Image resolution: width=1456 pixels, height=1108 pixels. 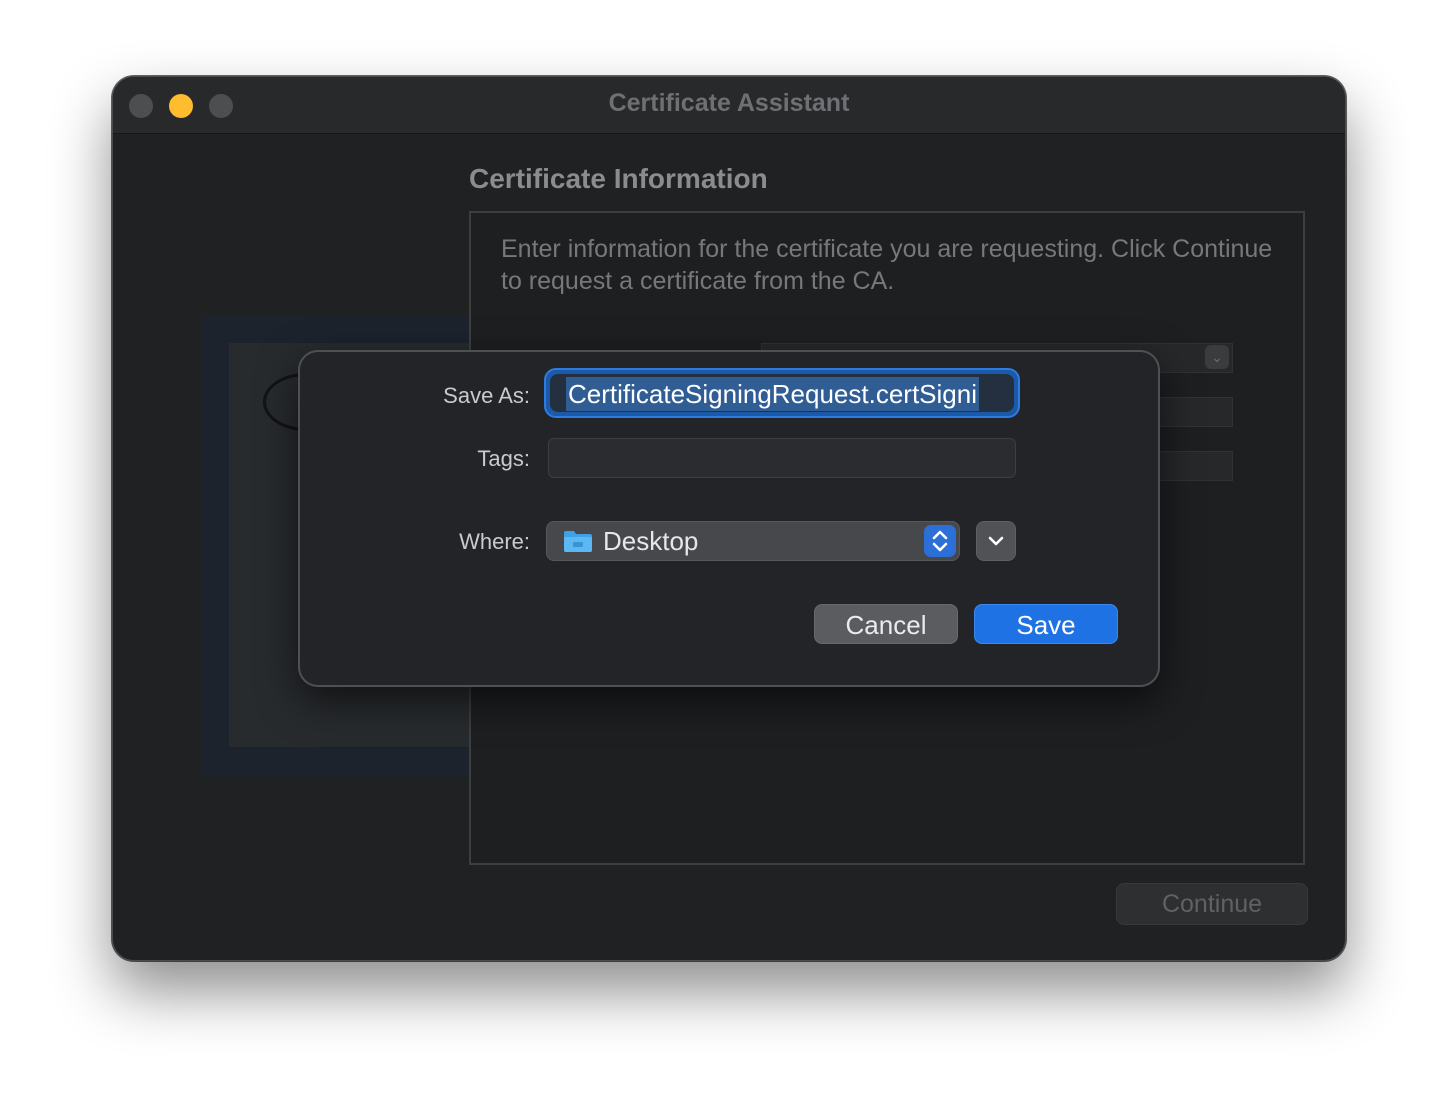 I want to click on where-location-popup: Desktop, so click(x=753, y=541).